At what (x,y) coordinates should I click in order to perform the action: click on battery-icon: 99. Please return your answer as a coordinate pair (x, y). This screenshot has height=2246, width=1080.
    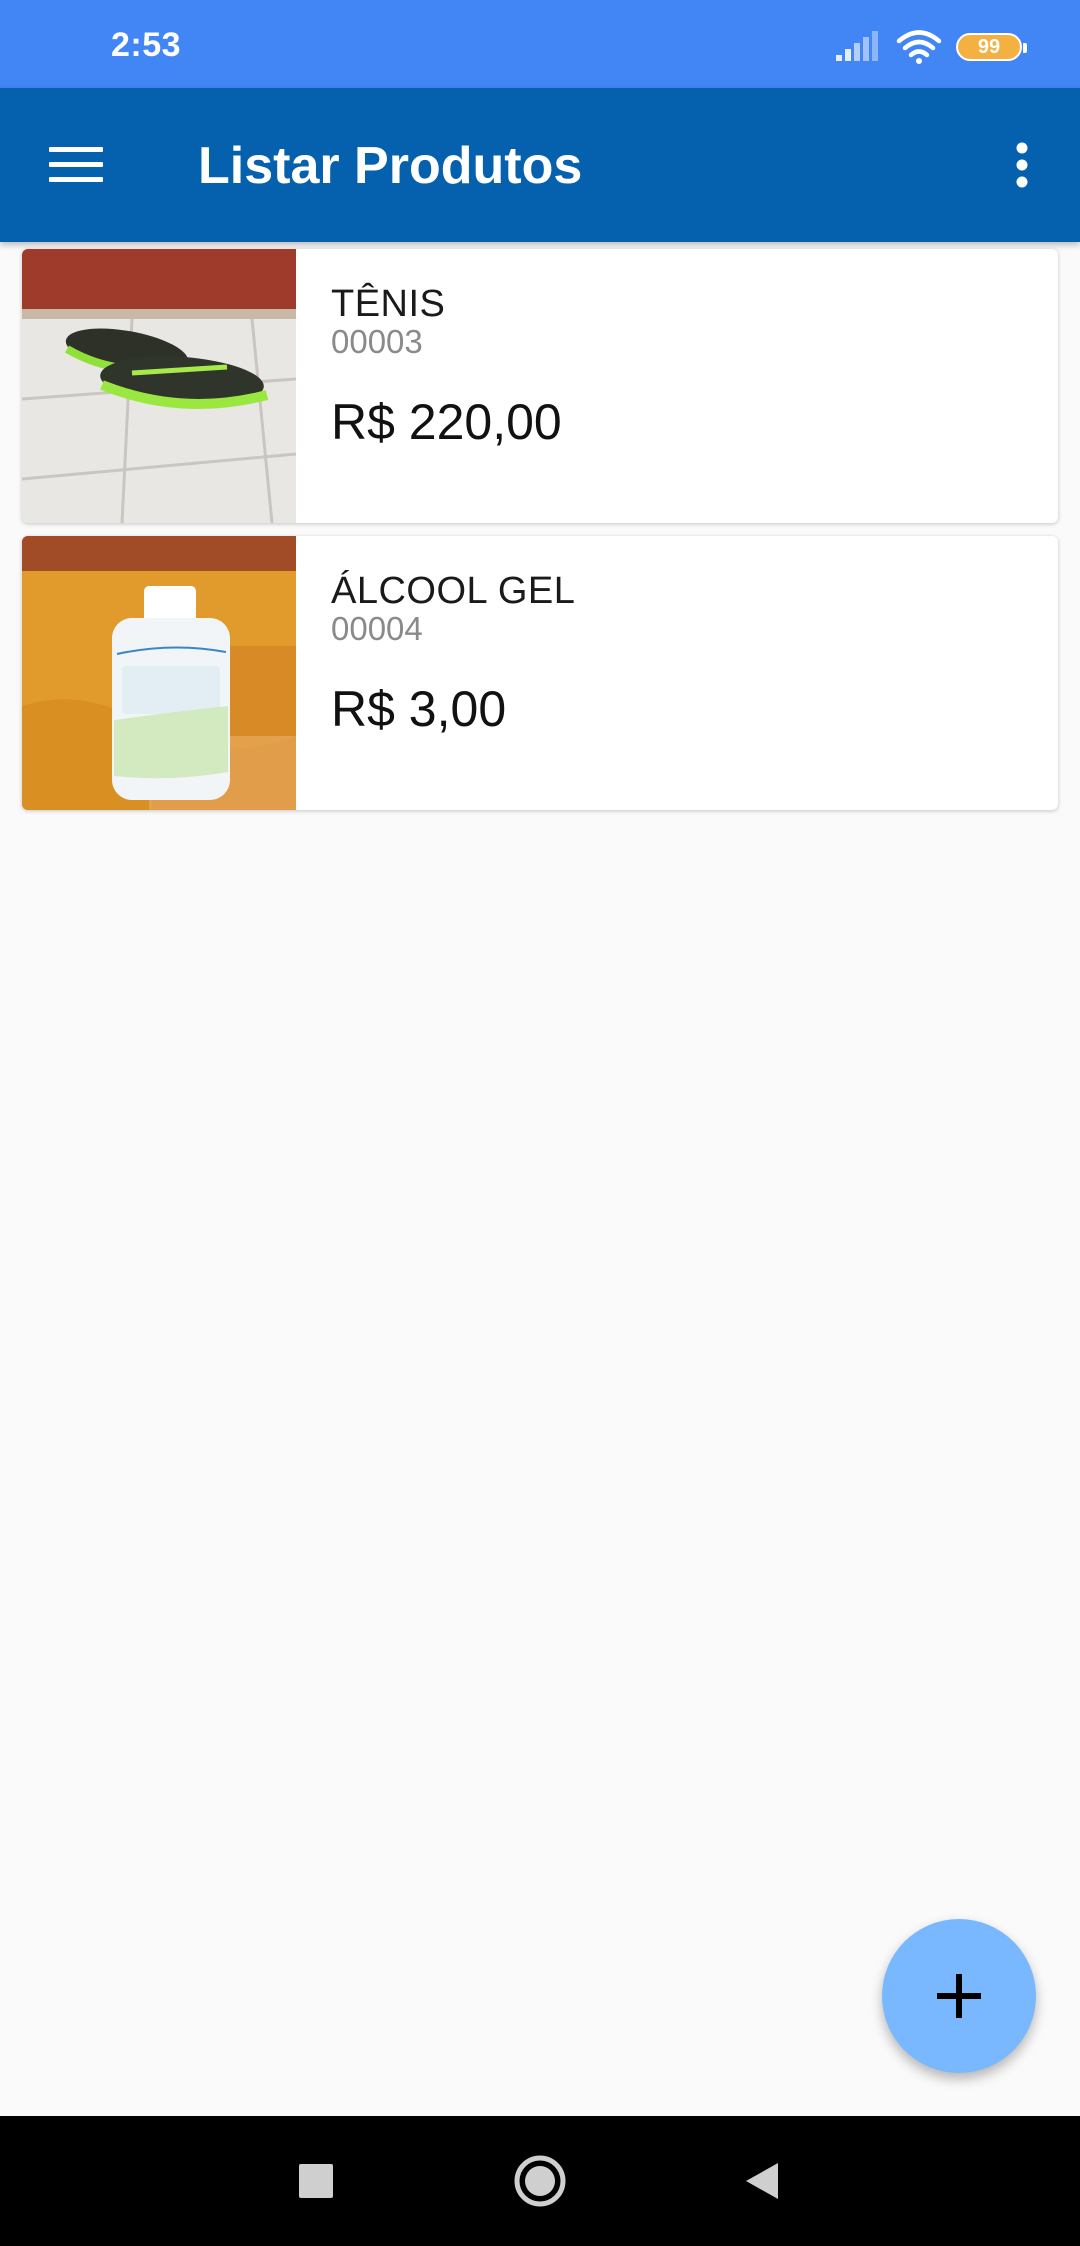
    Looking at the image, I should click on (991, 47).